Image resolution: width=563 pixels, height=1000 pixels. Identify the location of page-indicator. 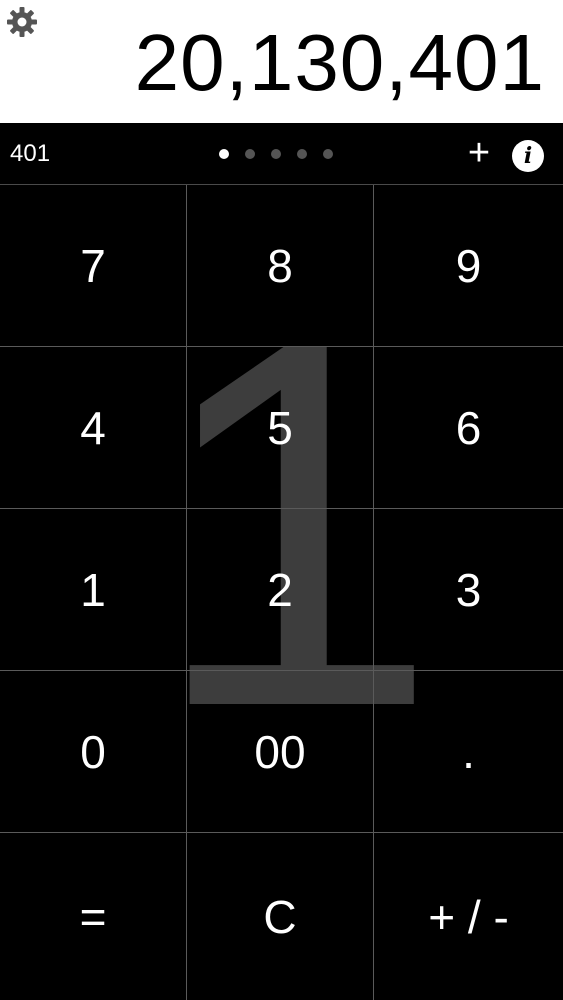
(276, 154).